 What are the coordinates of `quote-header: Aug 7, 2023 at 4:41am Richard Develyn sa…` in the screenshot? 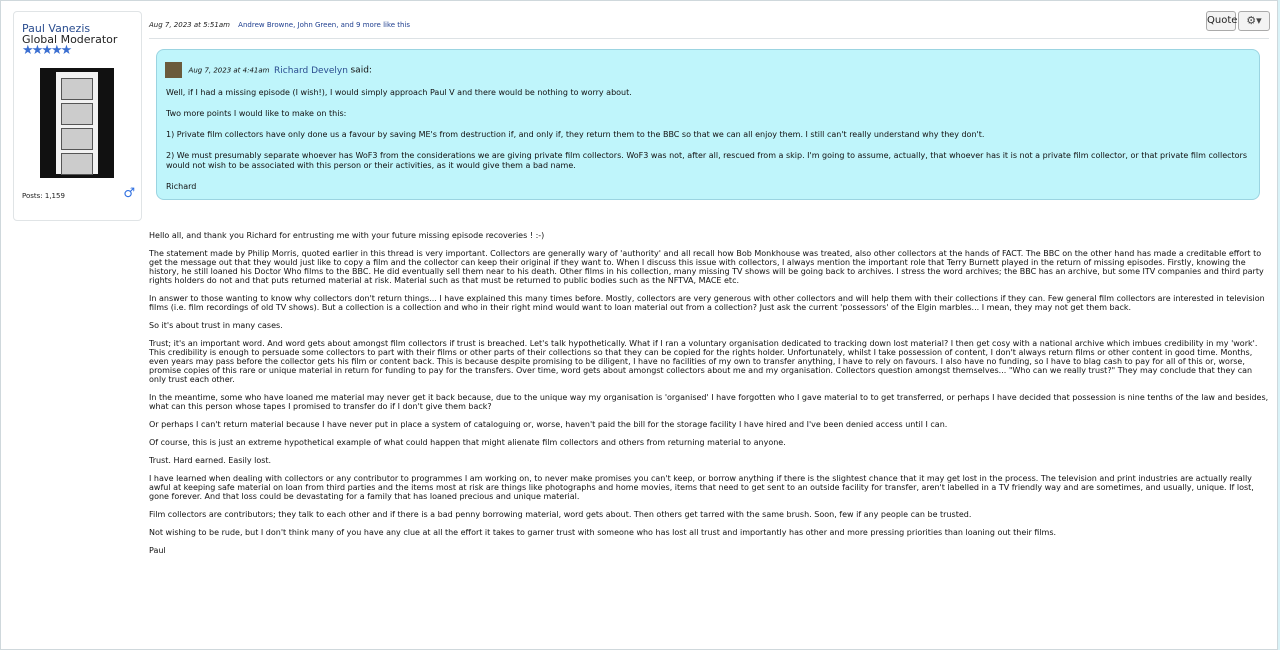 It's located at (268, 70).